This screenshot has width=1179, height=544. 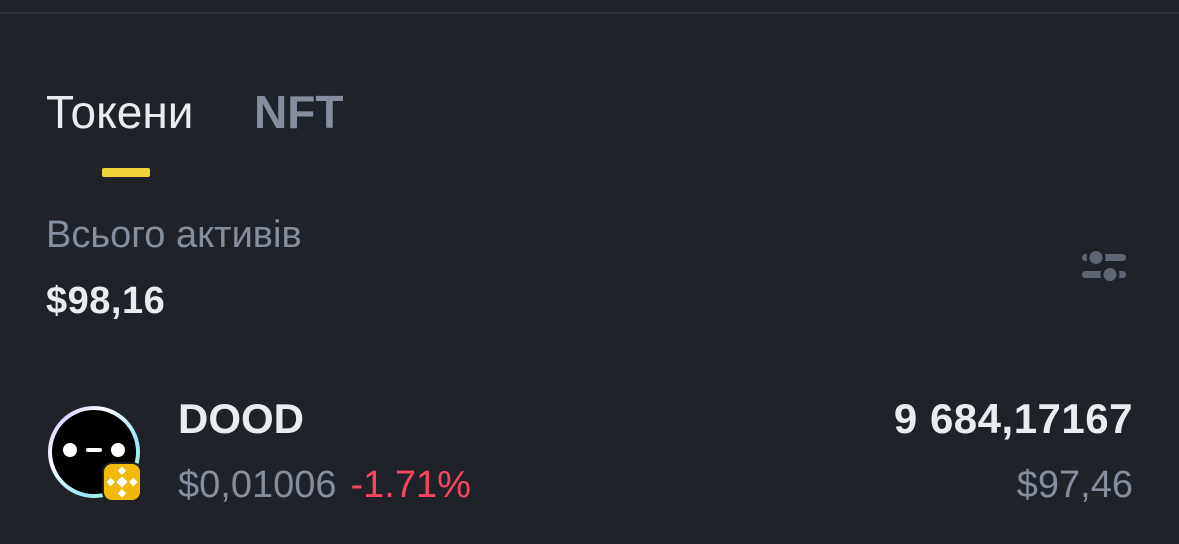 What do you see at coordinates (119, 112) in the screenshot?
I see `tab-tokens: Токени` at bounding box center [119, 112].